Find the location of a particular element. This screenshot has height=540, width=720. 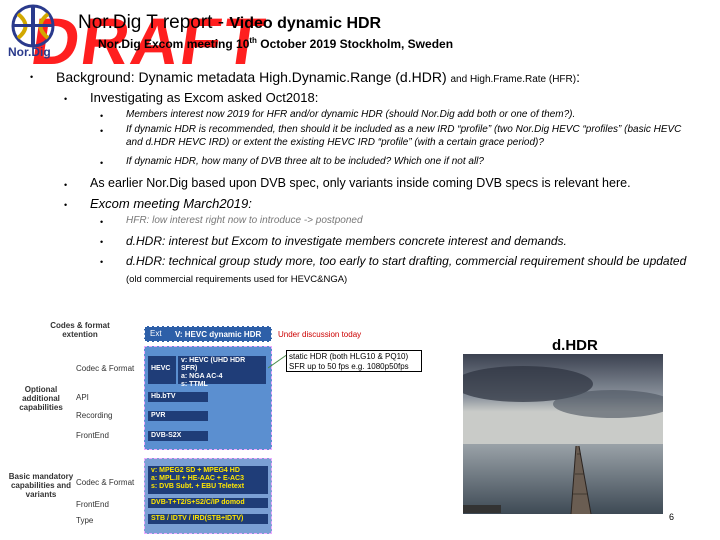

item-investigating: Investigating as Excom asked Oct2018: is located at coordinates (204, 97).